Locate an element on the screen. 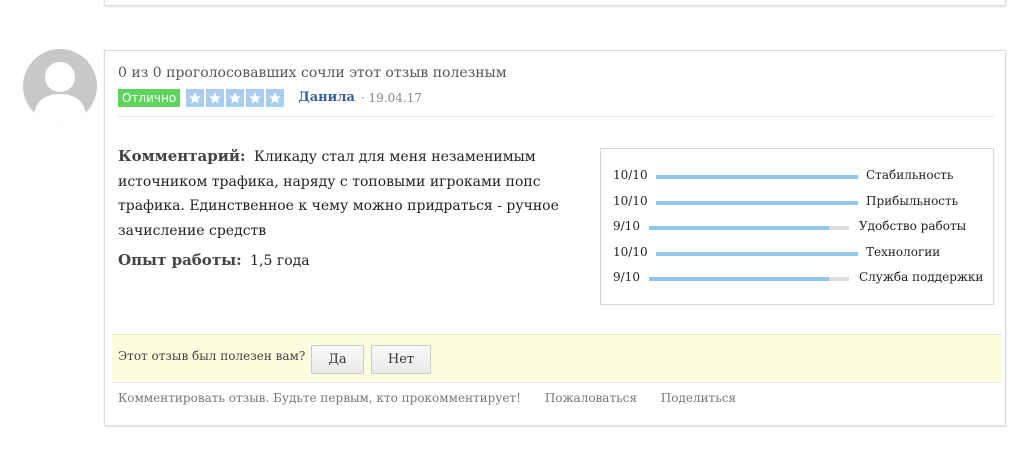 This screenshot has height=461, width=1024. footer-divider is located at coordinates (557, 382).